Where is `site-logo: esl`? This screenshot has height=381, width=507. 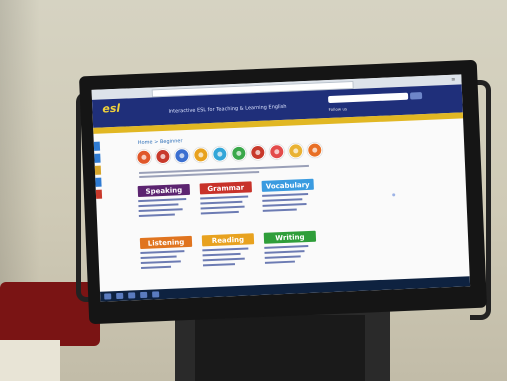
site-logo: esl is located at coordinates (111, 109).